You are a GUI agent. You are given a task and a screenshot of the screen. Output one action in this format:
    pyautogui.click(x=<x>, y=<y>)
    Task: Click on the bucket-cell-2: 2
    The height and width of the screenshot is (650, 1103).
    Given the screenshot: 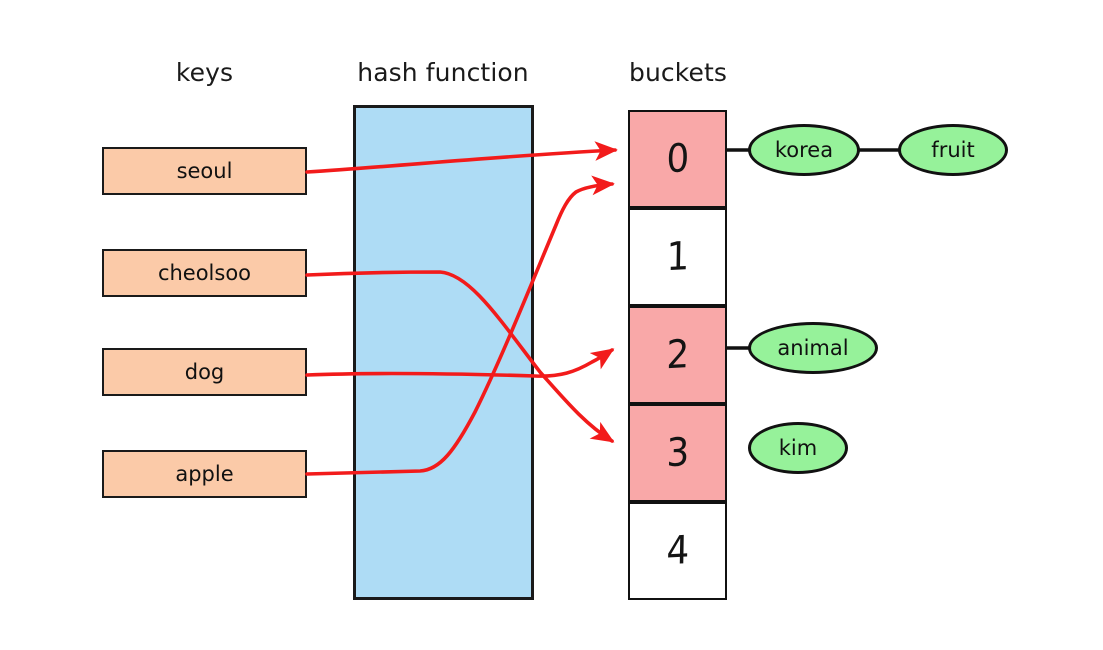 What is the action you would take?
    pyautogui.click(x=677, y=355)
    